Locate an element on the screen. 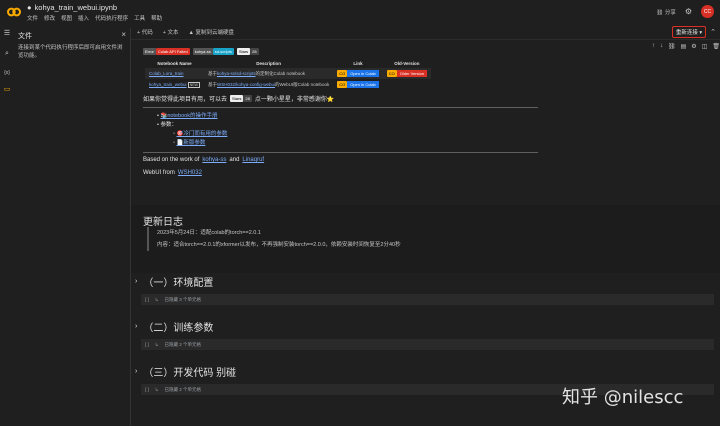 The image size is (720, 426). menu-view: 视图 is located at coordinates (66, 18).